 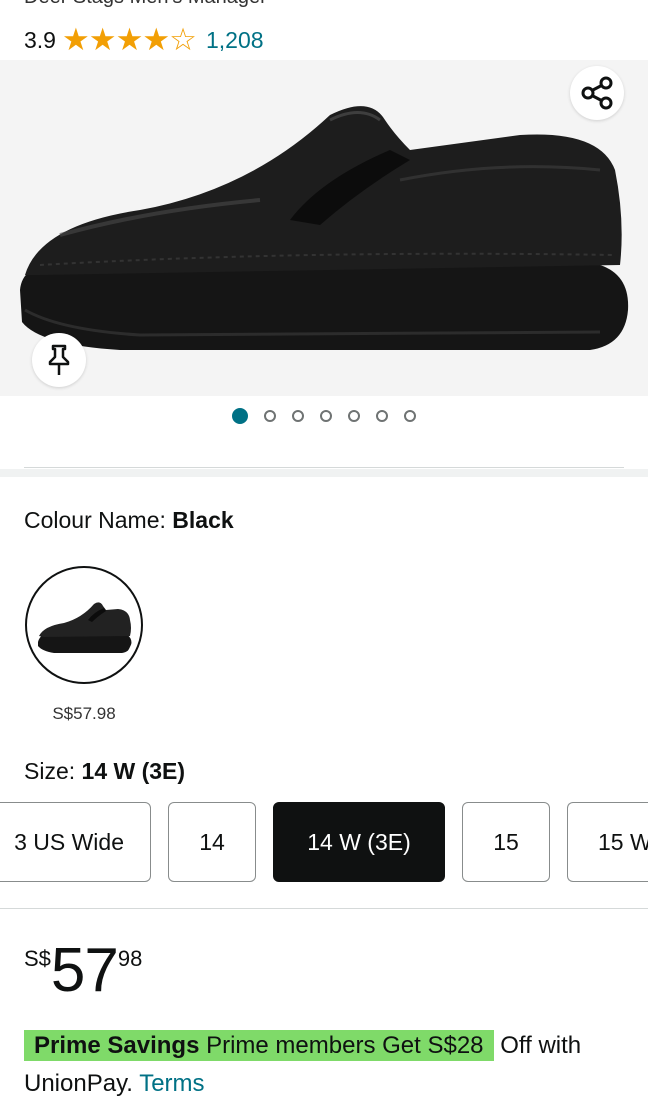 I want to click on product-title: Deer Stags Men's Manager, so click(x=145, y=4).